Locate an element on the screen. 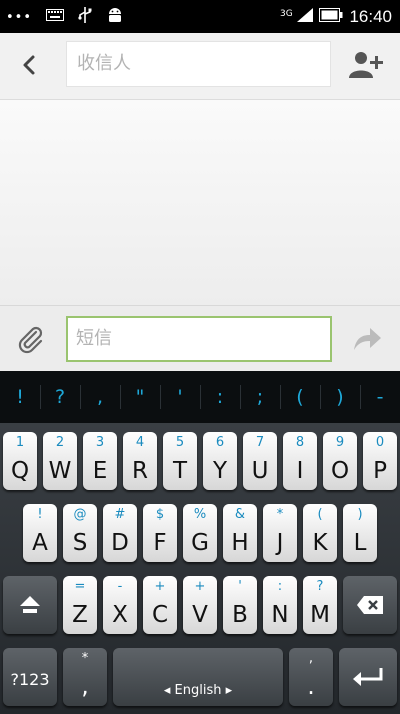 This screenshot has height=714, width=400. key-f: $ F is located at coordinates (160, 533).